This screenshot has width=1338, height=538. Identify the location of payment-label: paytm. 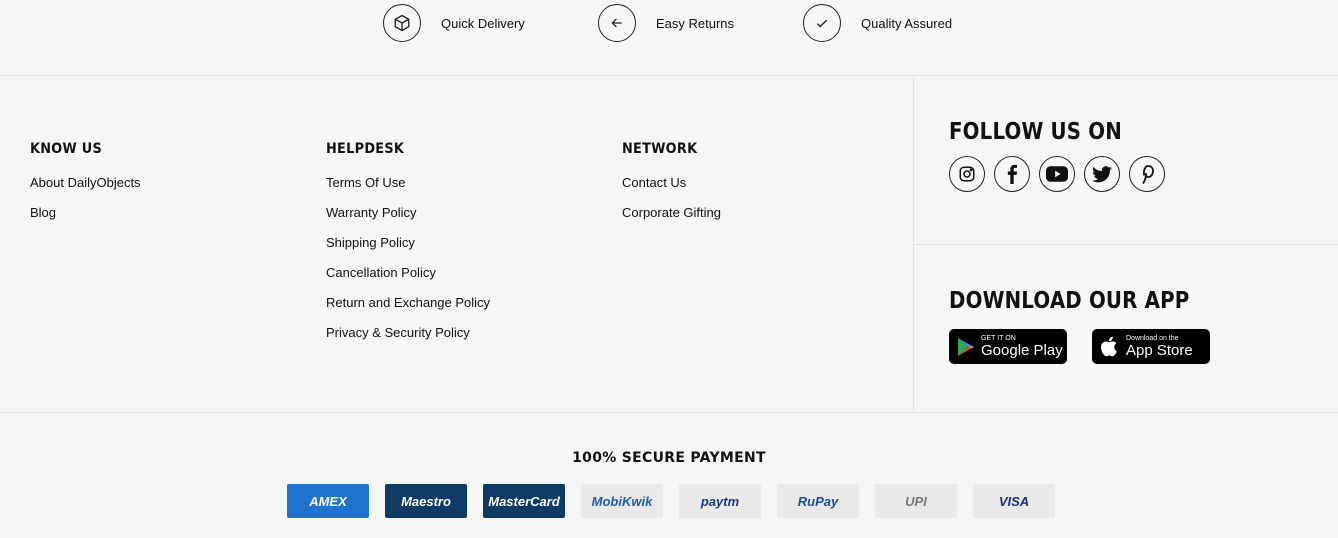
(720, 501).